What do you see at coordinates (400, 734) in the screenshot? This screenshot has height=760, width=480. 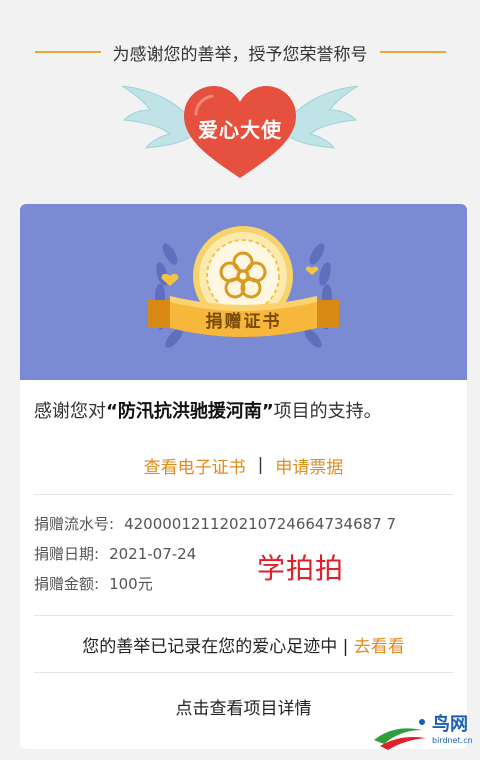 I see `bird-logo-icon` at bounding box center [400, 734].